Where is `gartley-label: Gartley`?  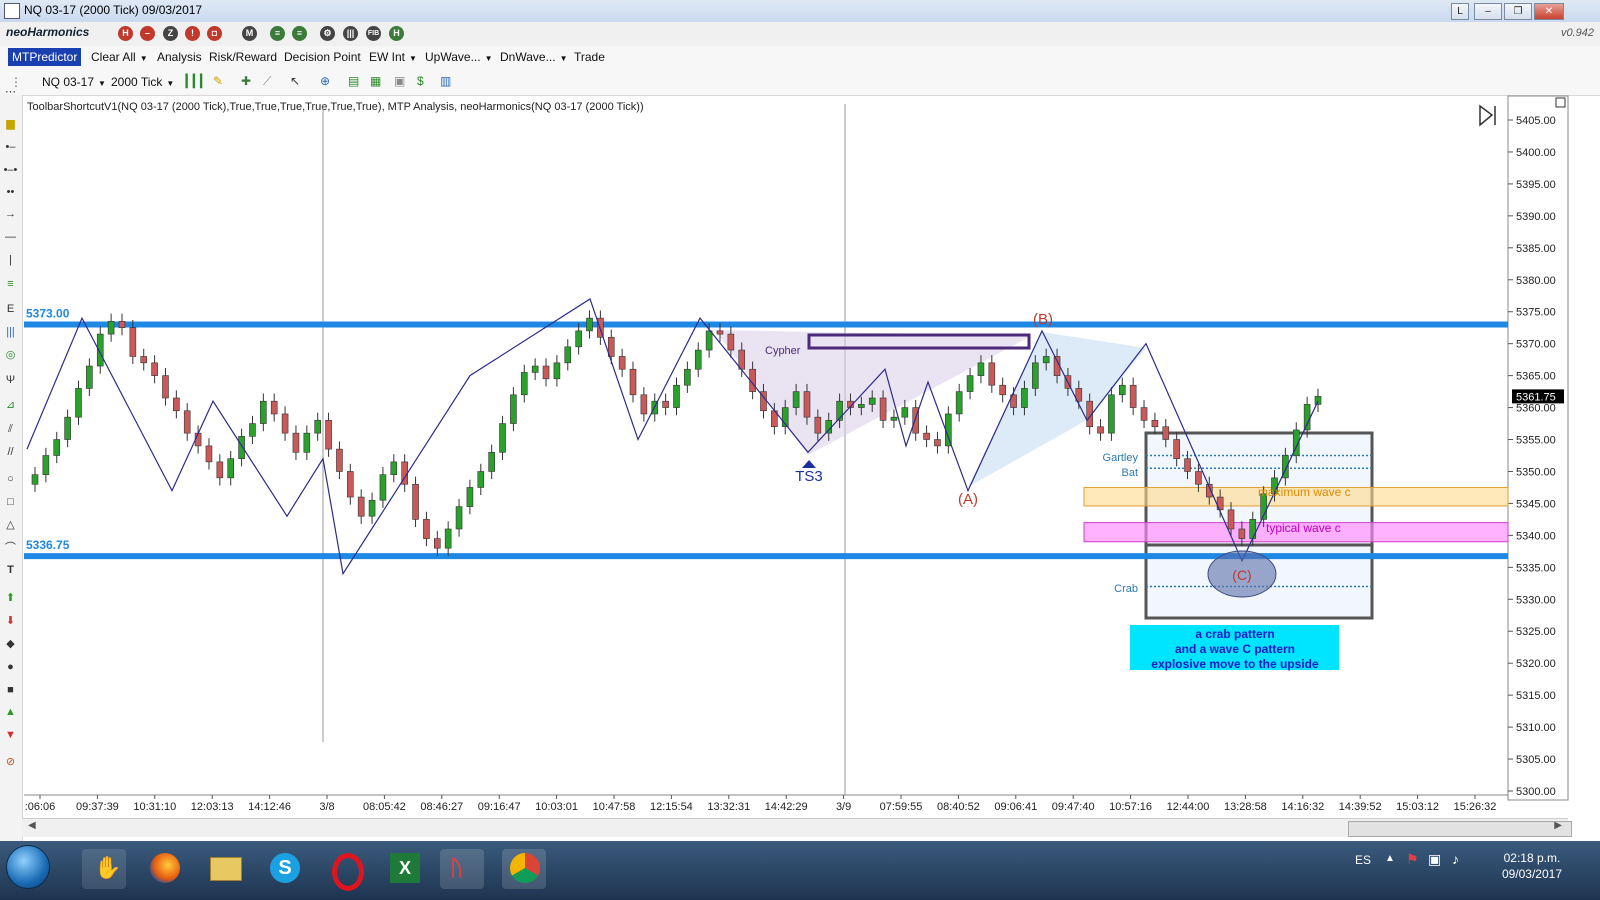 gartley-label: Gartley is located at coordinates (1121, 458).